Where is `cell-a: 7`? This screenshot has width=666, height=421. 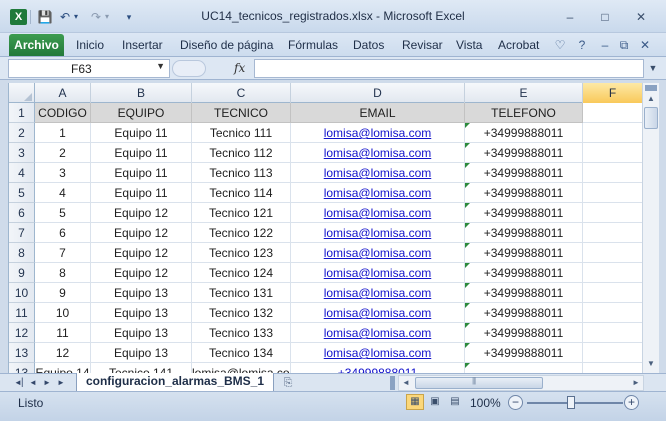 cell-a: 7 is located at coordinates (63, 253).